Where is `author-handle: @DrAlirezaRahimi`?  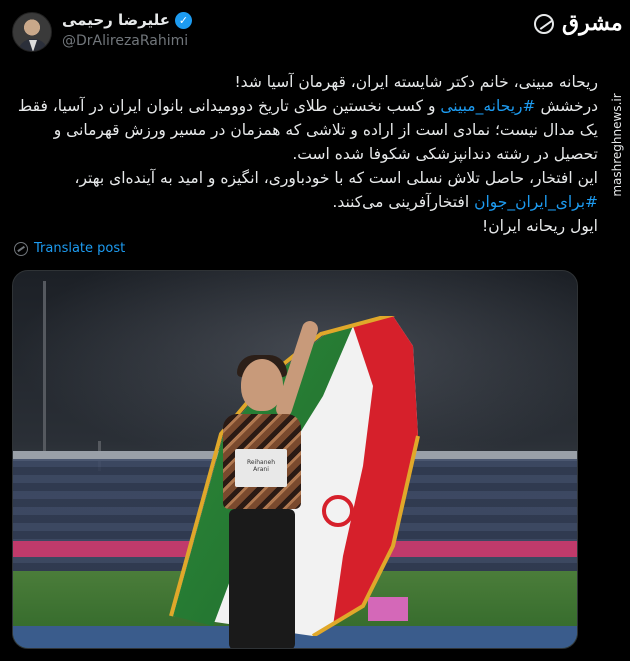 author-handle: @DrAlirezaRahimi is located at coordinates (127, 41).